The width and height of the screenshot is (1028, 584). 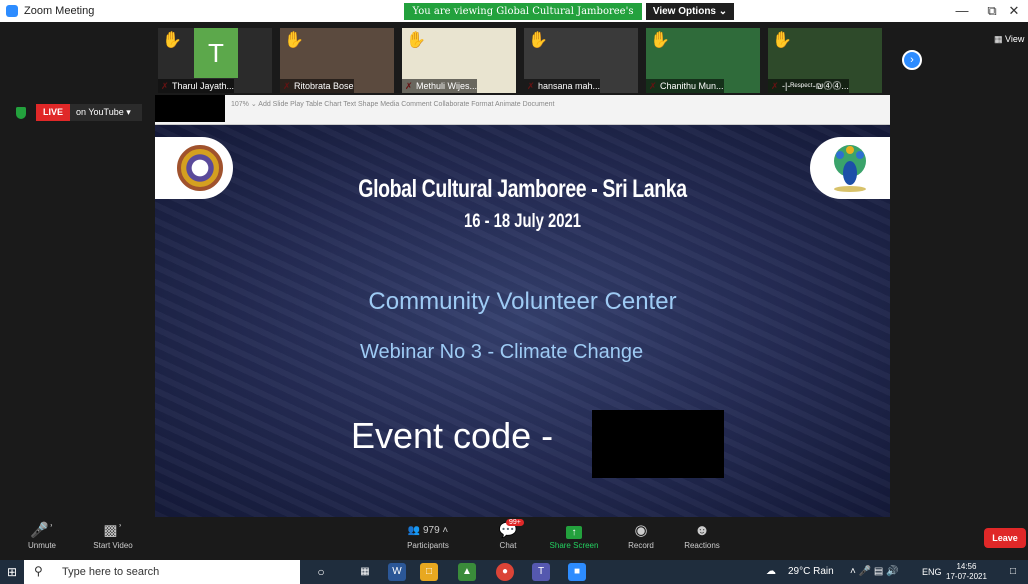 I want to click on windows-start-icon: ⊞, so click(x=12, y=572).